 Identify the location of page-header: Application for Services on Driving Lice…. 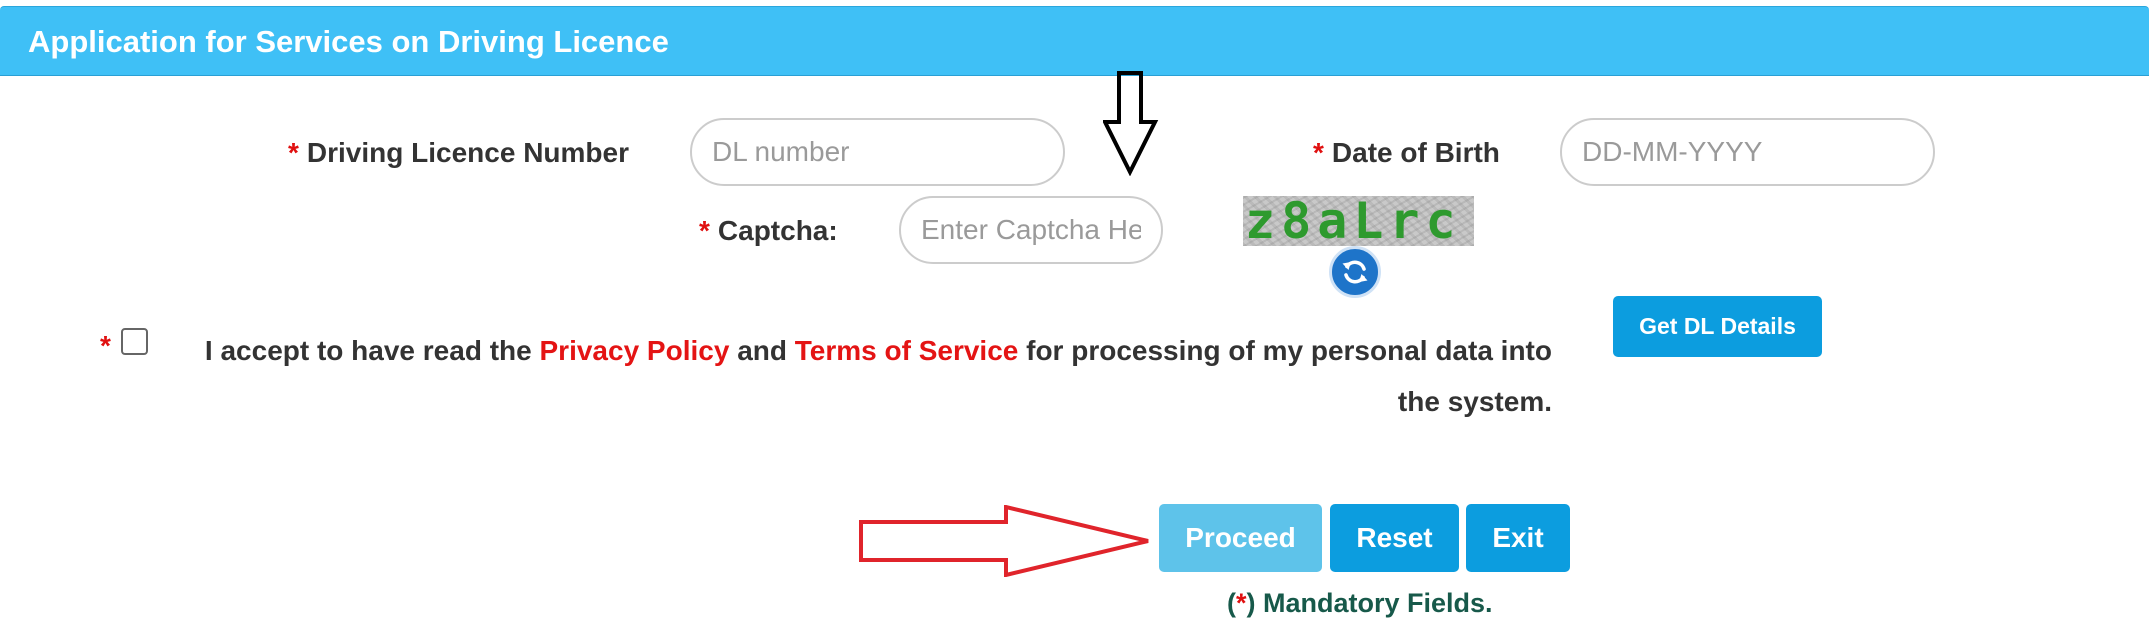
(1074, 41).